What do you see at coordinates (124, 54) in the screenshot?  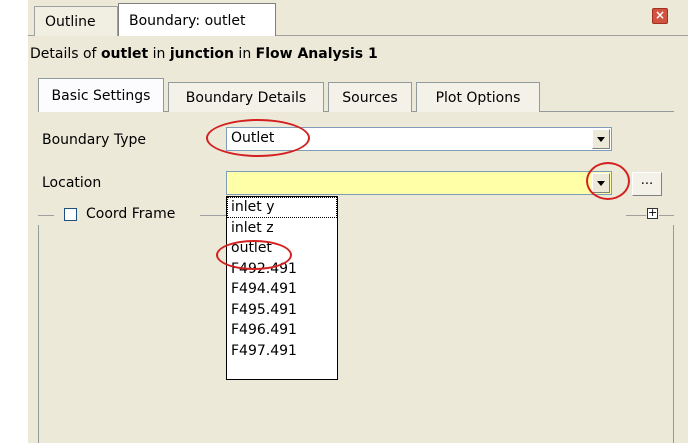 I see `details-object: outlet` at bounding box center [124, 54].